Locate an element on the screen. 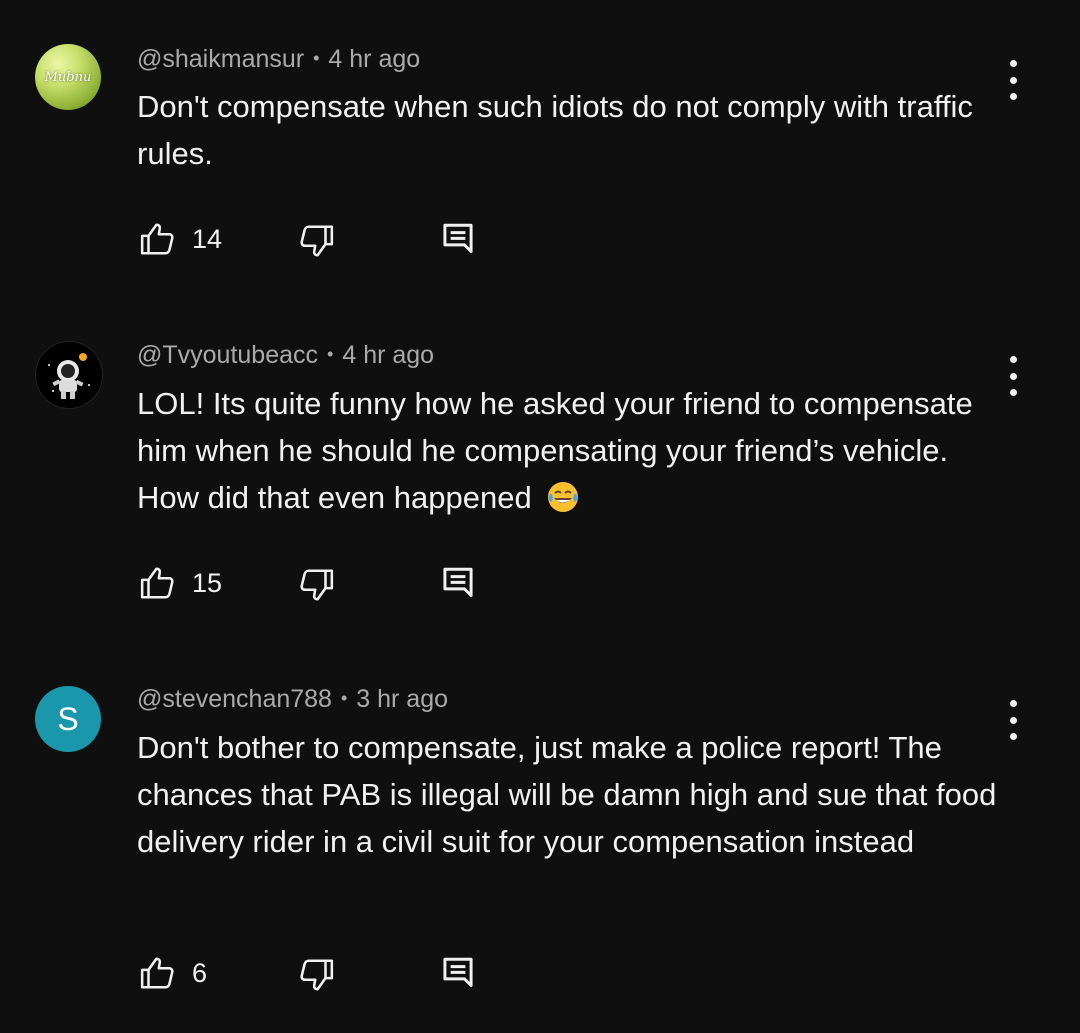 The width and height of the screenshot is (1080, 1033). comment-time: 3 hr ago is located at coordinates (402, 699).